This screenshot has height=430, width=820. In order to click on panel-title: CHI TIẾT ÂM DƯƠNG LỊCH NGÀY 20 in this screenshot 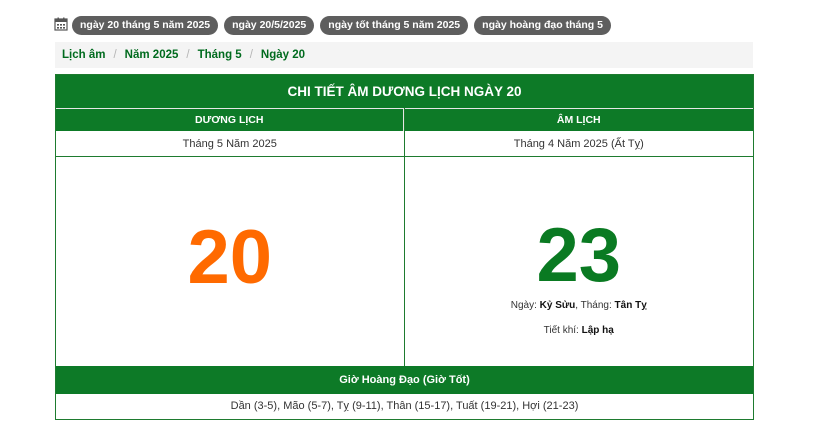, I will do `click(404, 91)`.